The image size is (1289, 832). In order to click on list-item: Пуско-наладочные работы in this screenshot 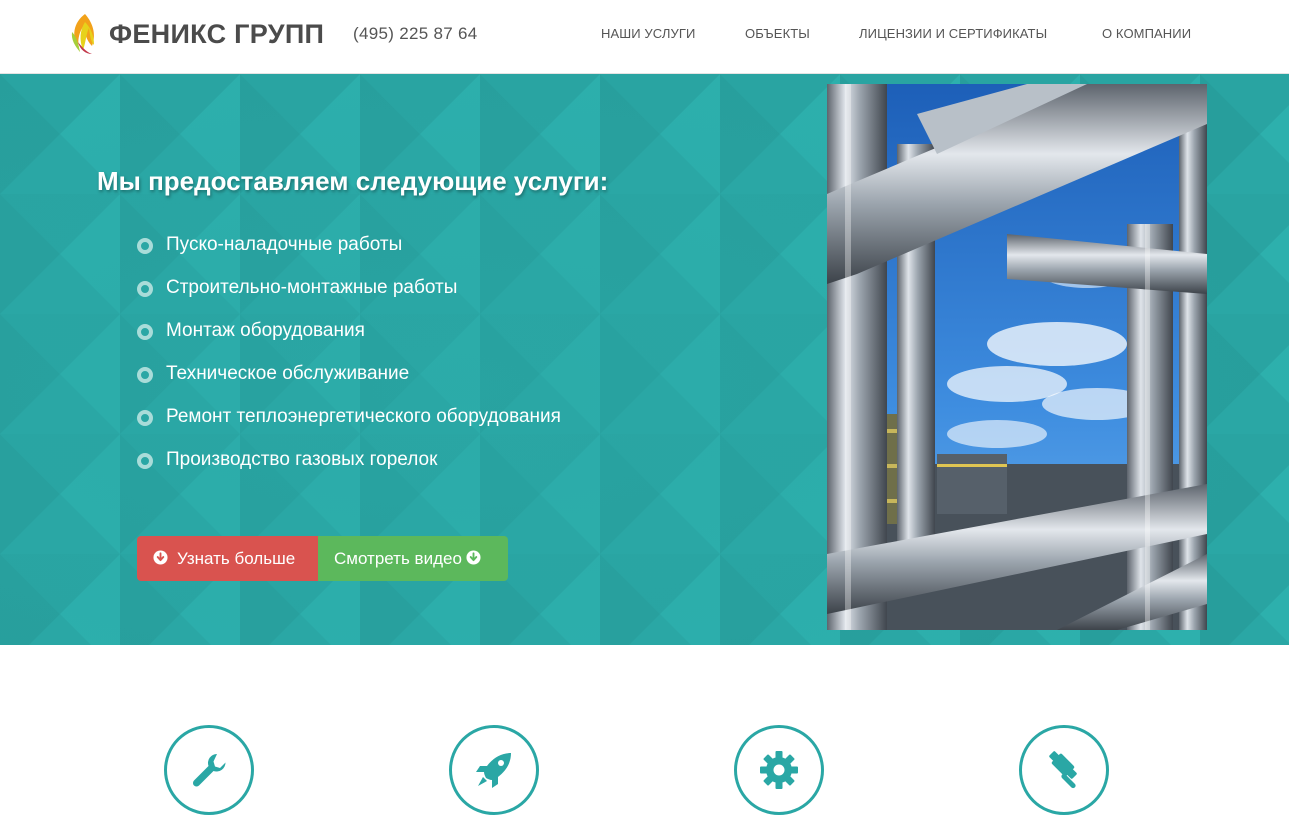, I will do `click(349, 255)`.